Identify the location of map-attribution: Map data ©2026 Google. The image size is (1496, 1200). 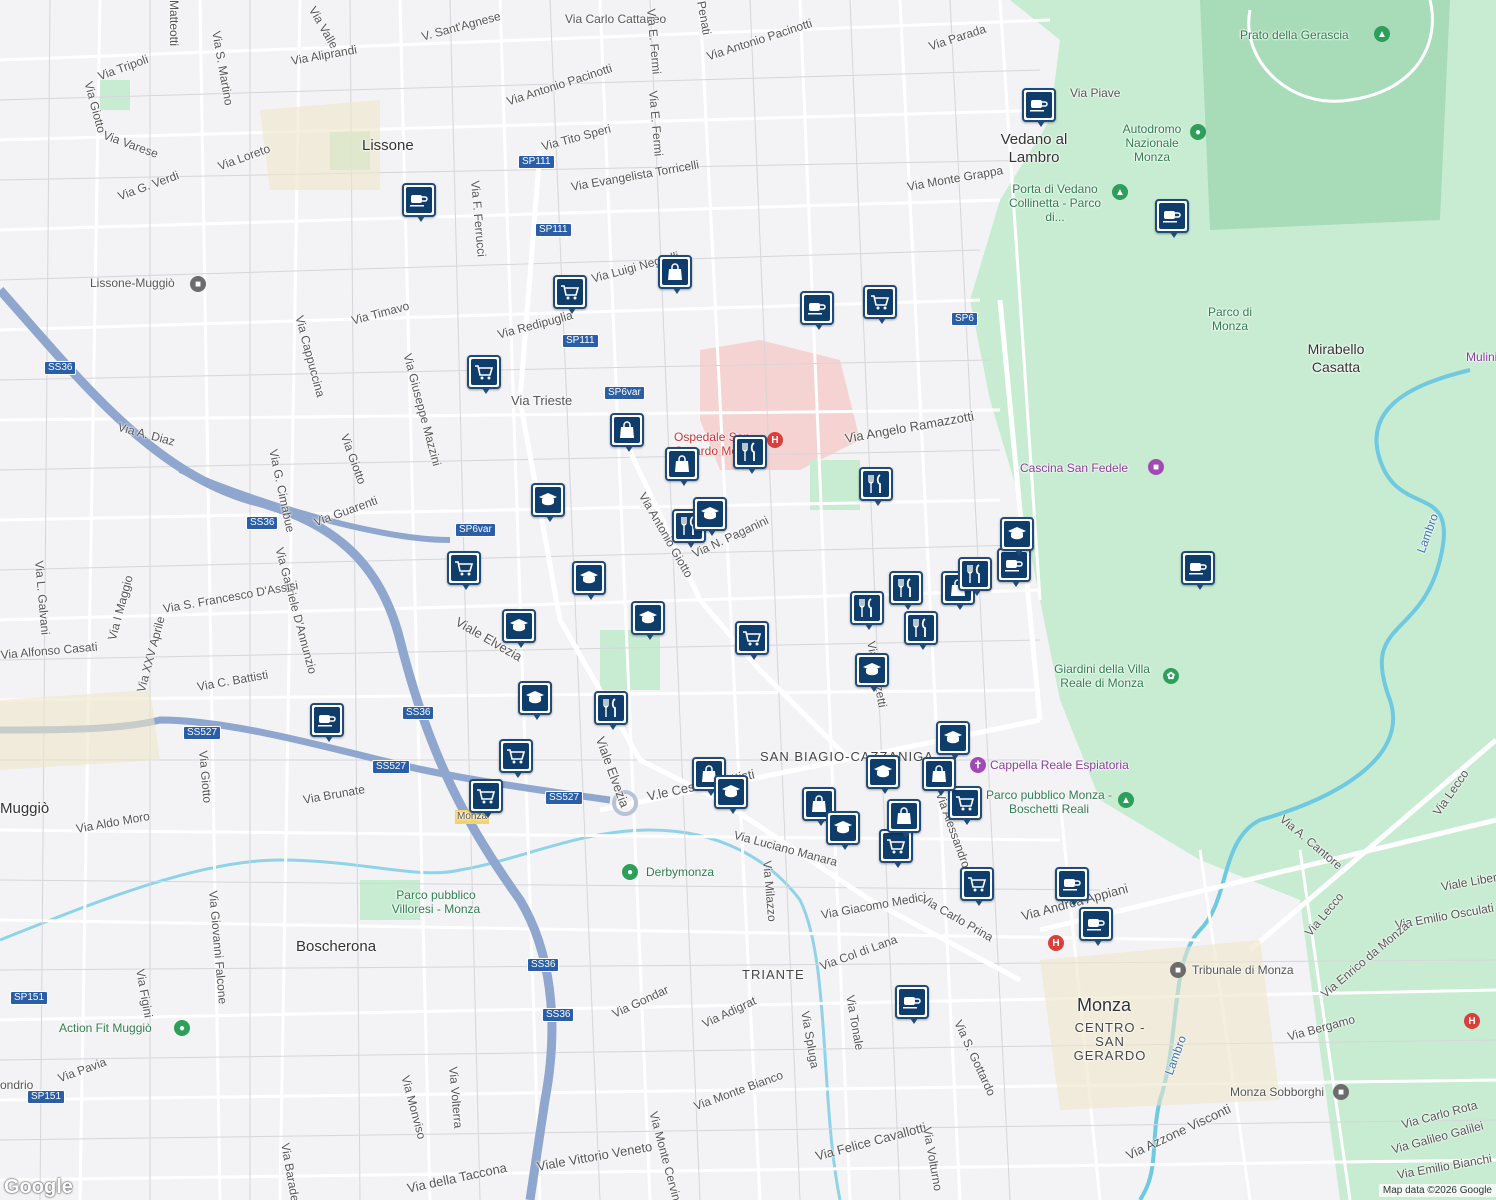
(1437, 1190).